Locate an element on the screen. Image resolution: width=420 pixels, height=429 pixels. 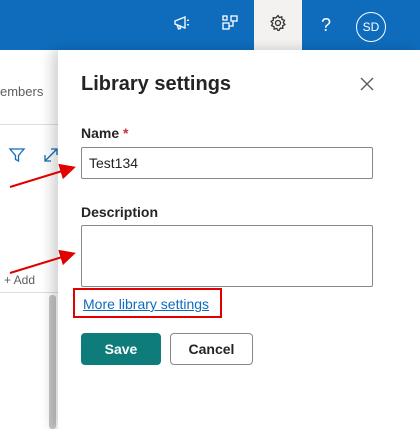
filter-icon is located at coordinates (17, 157).